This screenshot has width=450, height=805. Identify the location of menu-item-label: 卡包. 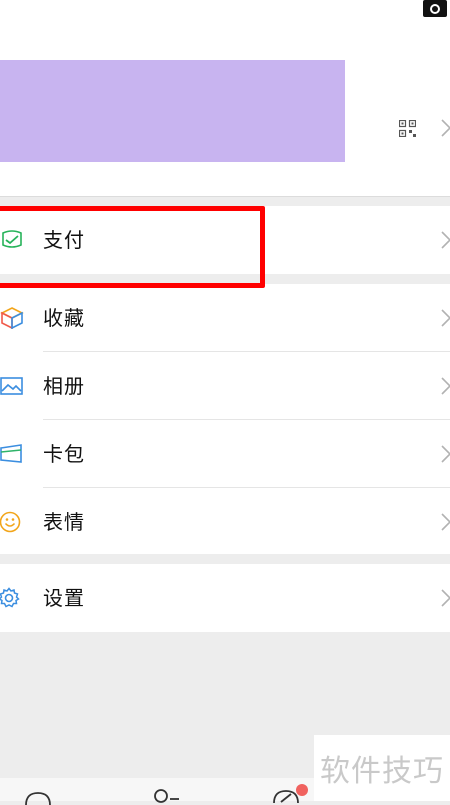
(64, 454).